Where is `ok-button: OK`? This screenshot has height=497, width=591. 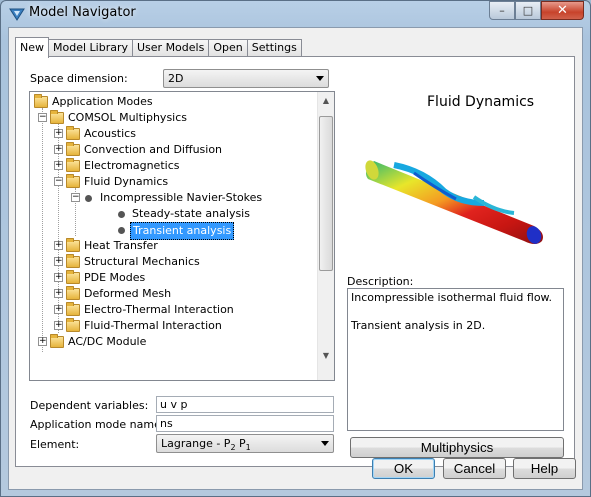 ok-button: OK is located at coordinates (403, 468).